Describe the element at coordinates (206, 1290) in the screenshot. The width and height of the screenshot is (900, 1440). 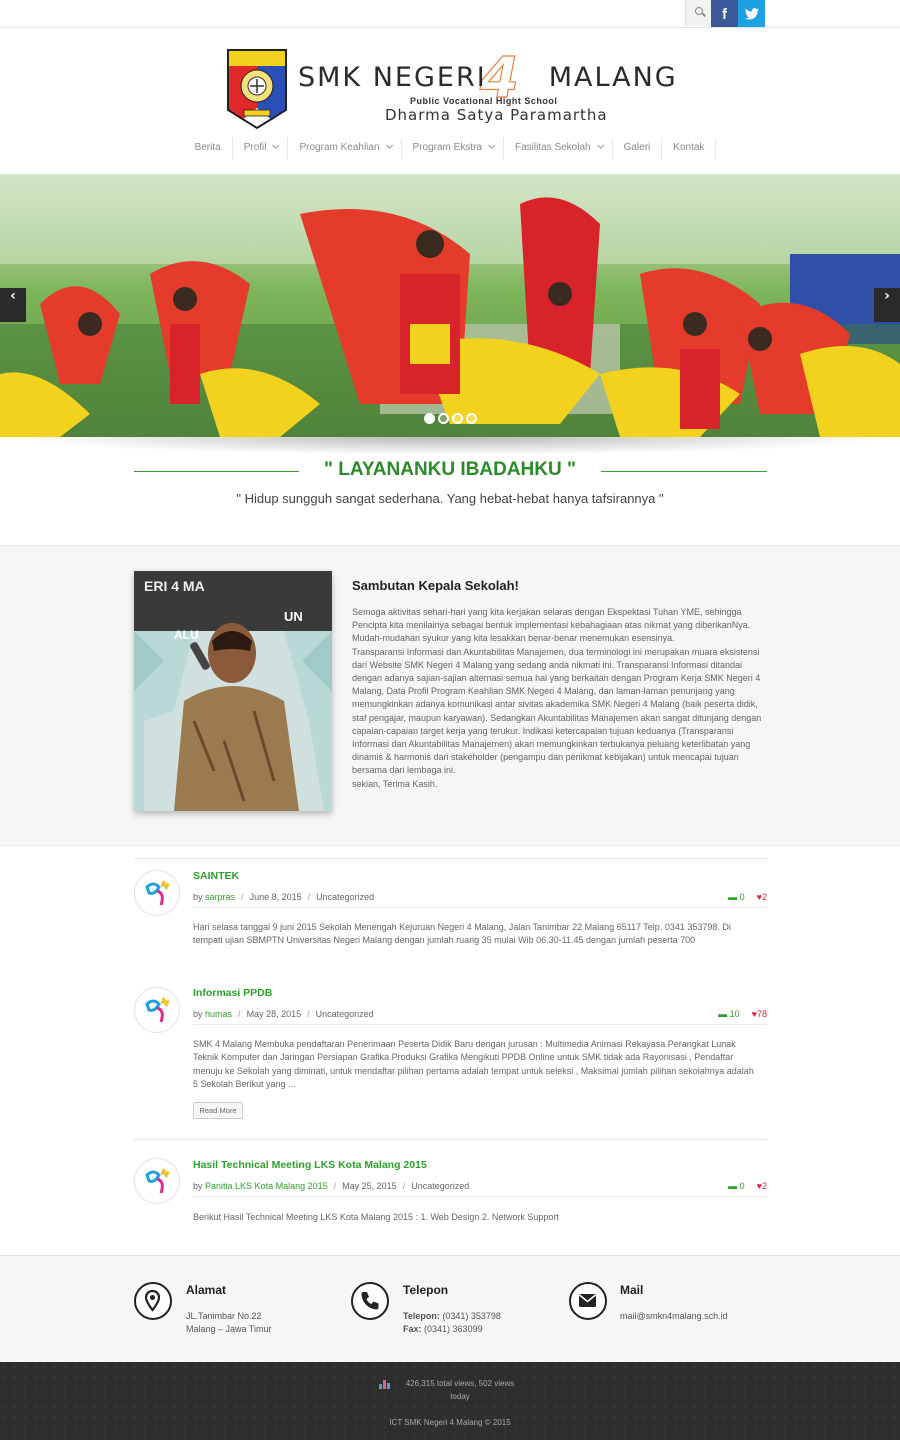
I see `address-title: Alamat` at that location.